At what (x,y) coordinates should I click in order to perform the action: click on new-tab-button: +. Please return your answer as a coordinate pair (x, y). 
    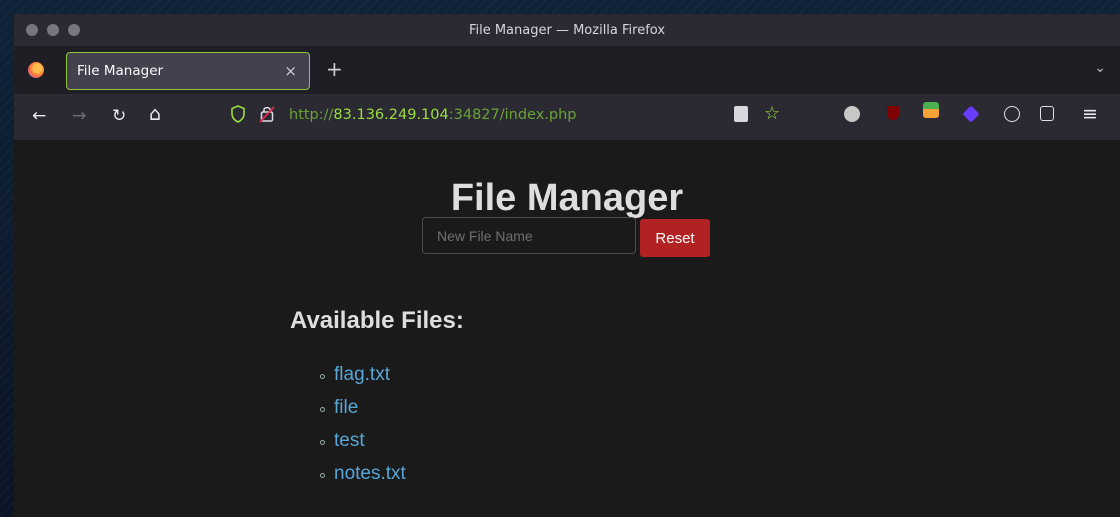
    Looking at the image, I should click on (334, 69).